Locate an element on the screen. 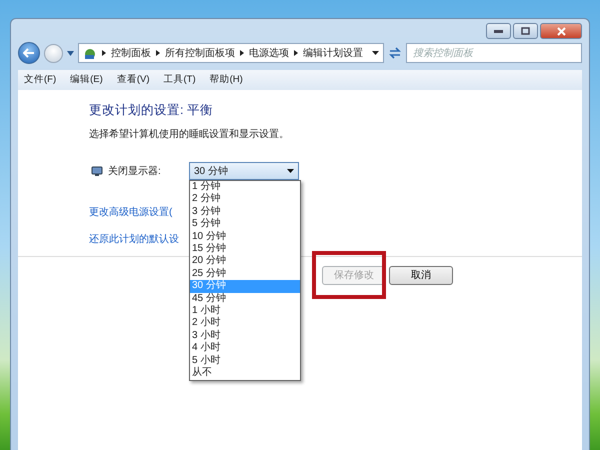 The image size is (600, 450). timeout-dropdown: 30 分钟 is located at coordinates (244, 171).